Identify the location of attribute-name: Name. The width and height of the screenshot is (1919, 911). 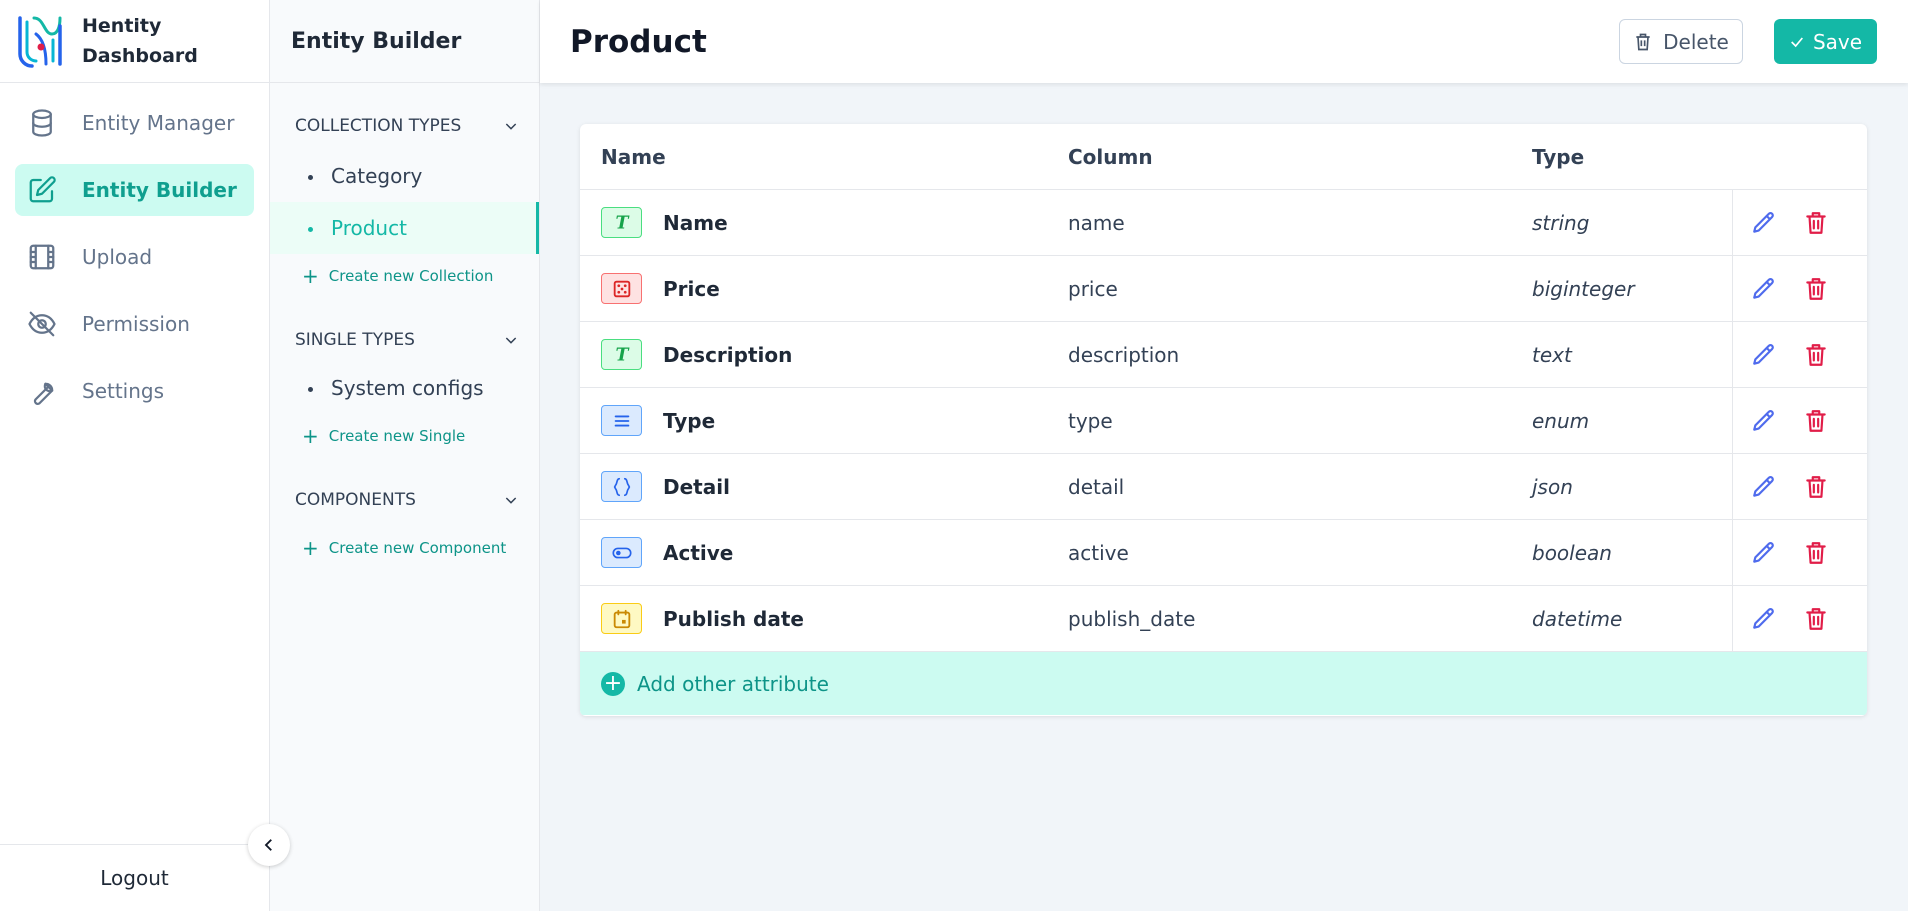
(695, 222).